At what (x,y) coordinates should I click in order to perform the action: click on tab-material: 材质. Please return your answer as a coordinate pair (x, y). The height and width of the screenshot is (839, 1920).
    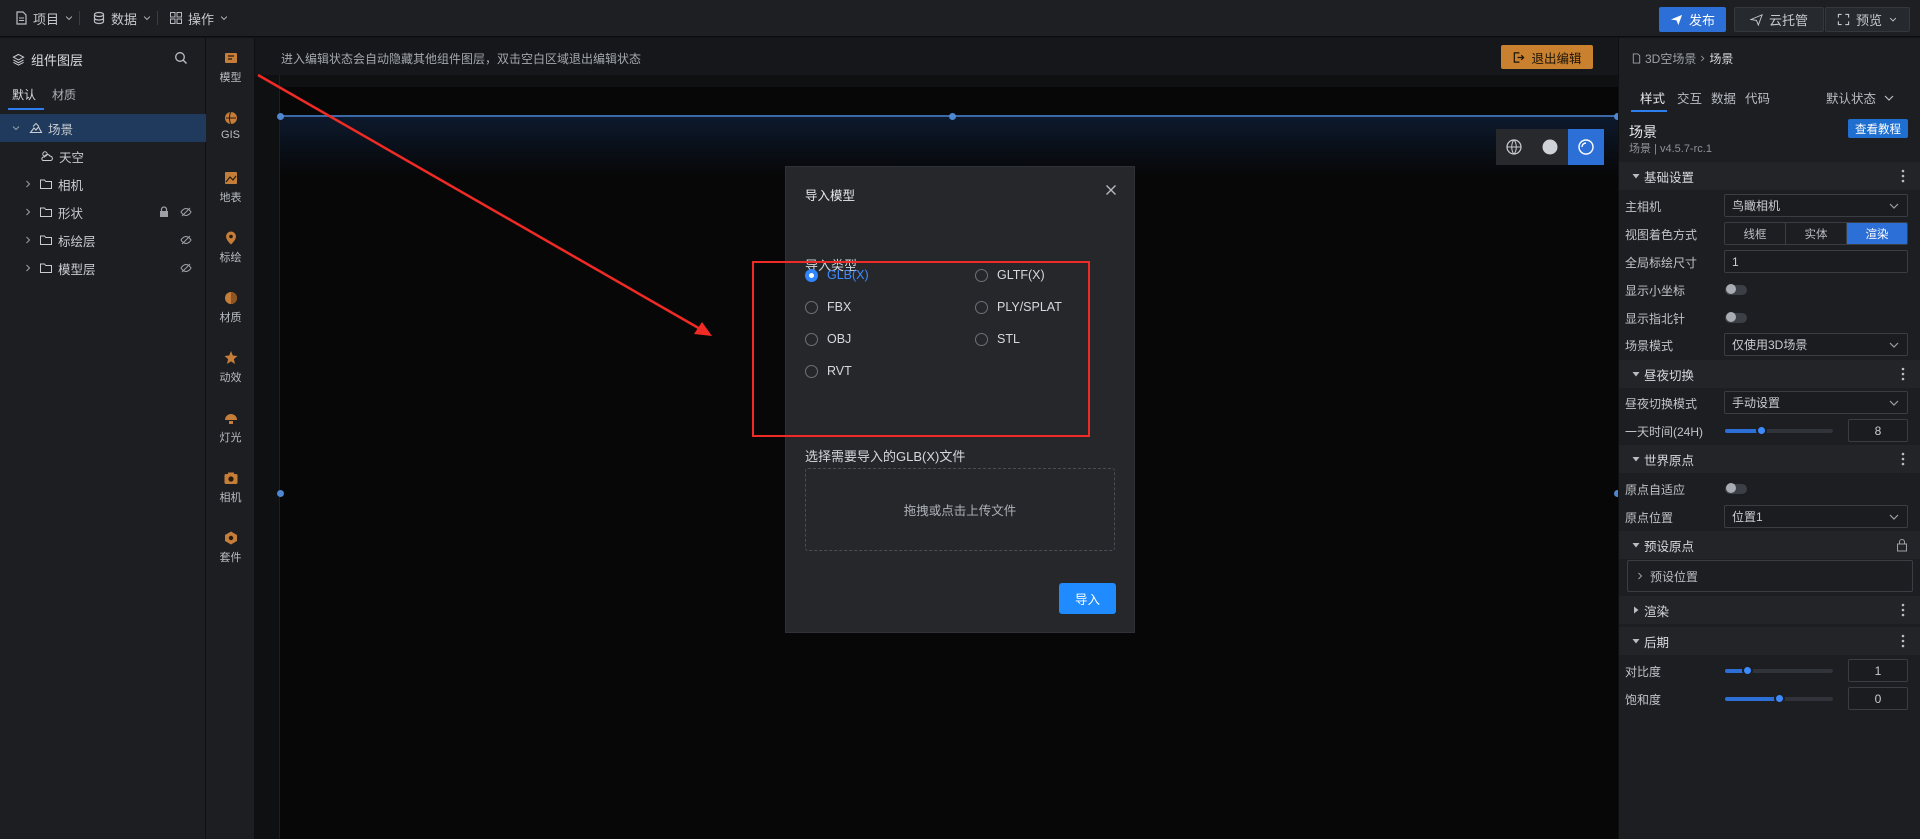
    Looking at the image, I should click on (64, 94).